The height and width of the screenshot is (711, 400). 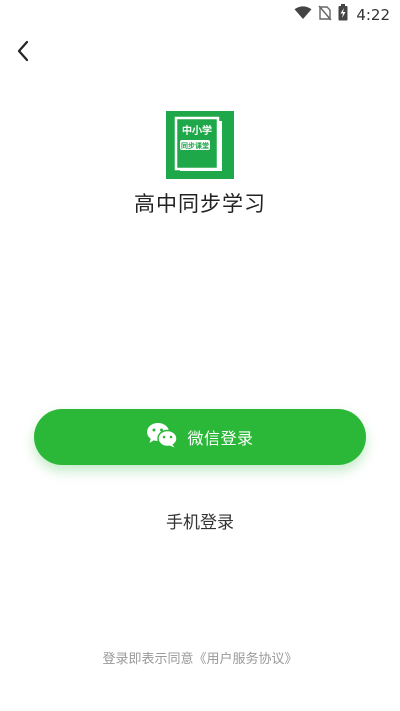 What do you see at coordinates (325, 15) in the screenshot?
I see `no-sim-icon` at bounding box center [325, 15].